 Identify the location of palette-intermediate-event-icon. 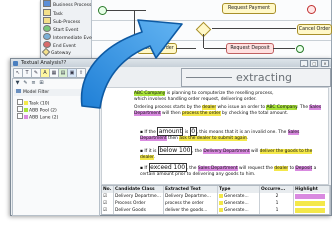
(47, 36).